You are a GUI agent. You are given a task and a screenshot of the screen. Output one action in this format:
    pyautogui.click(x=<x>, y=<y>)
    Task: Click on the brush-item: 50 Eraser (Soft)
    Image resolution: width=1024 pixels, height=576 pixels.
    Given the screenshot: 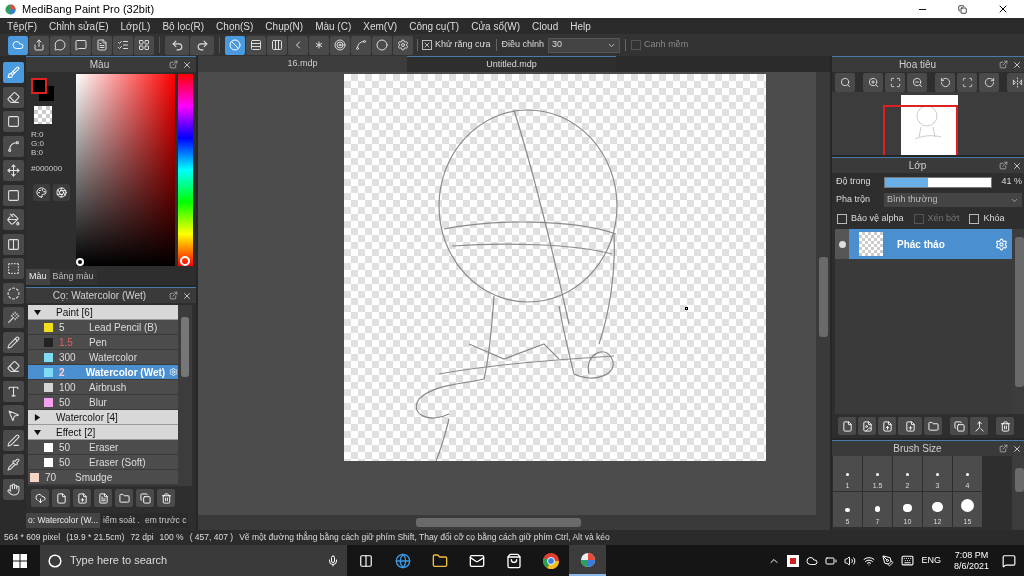 What is the action you would take?
    pyautogui.click(x=103, y=462)
    